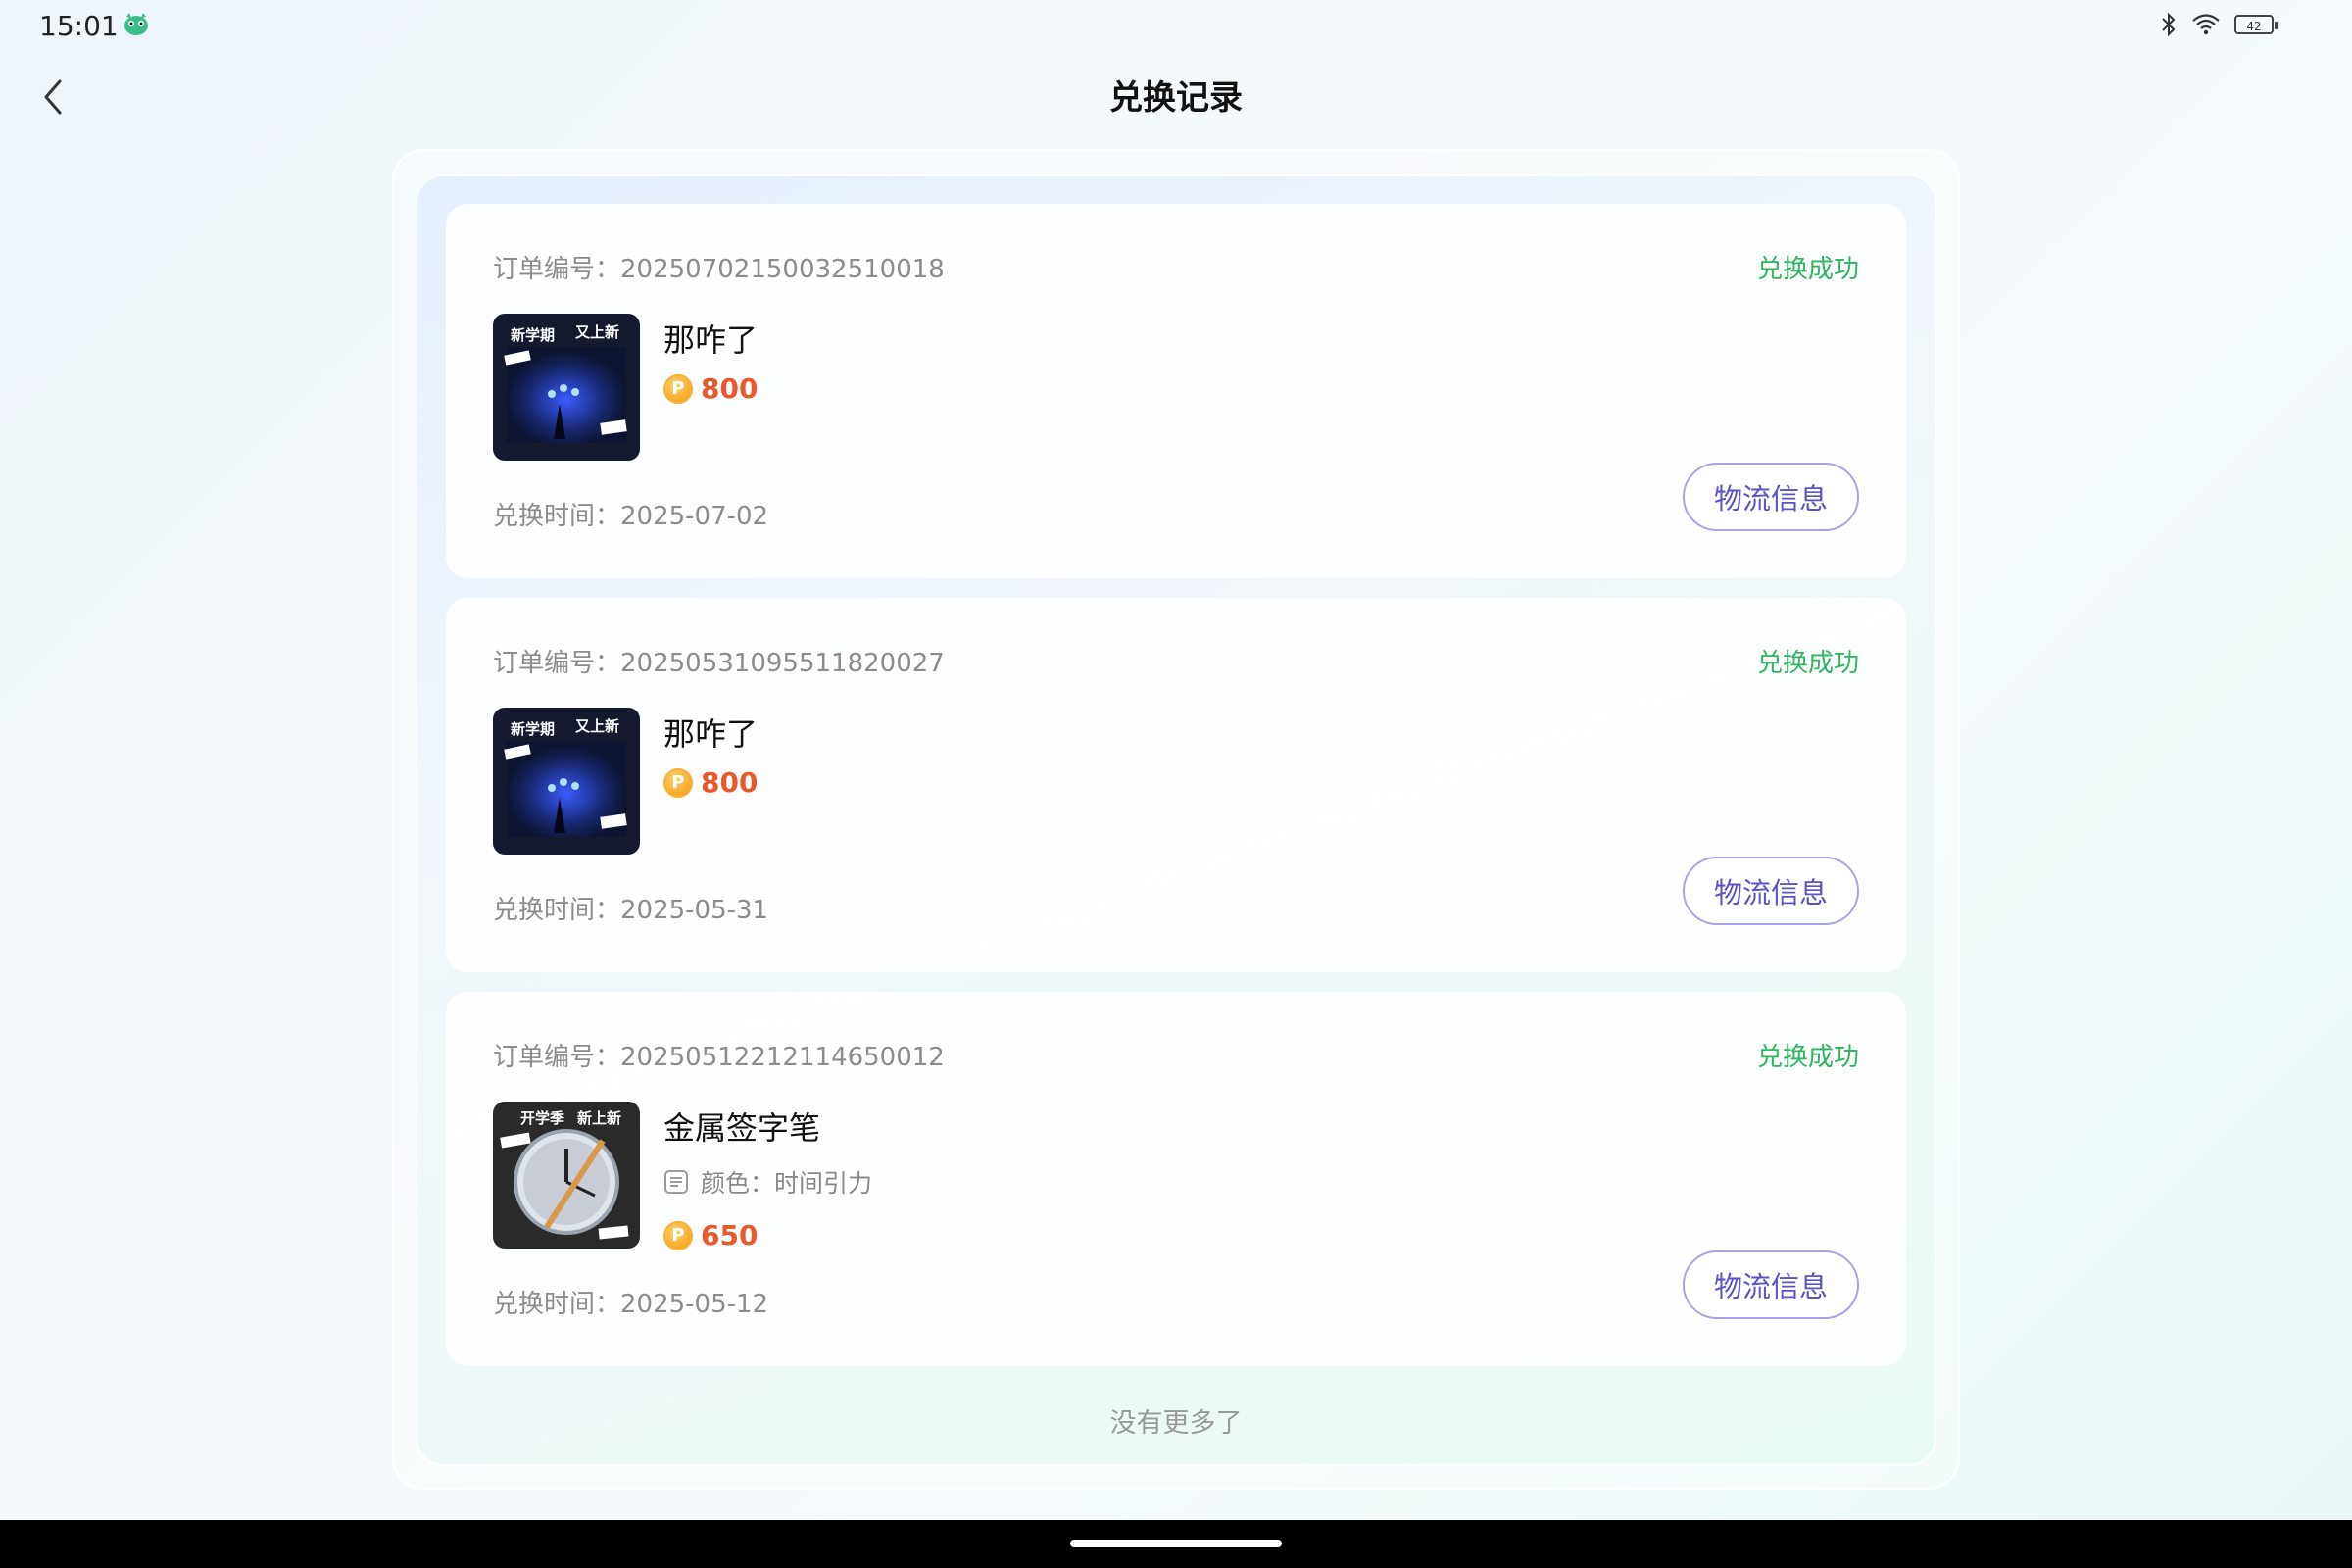 The height and width of the screenshot is (1568, 2352). What do you see at coordinates (719, 1057) in the screenshot?
I see `order-number: 订单编号：20250512212114650012` at bounding box center [719, 1057].